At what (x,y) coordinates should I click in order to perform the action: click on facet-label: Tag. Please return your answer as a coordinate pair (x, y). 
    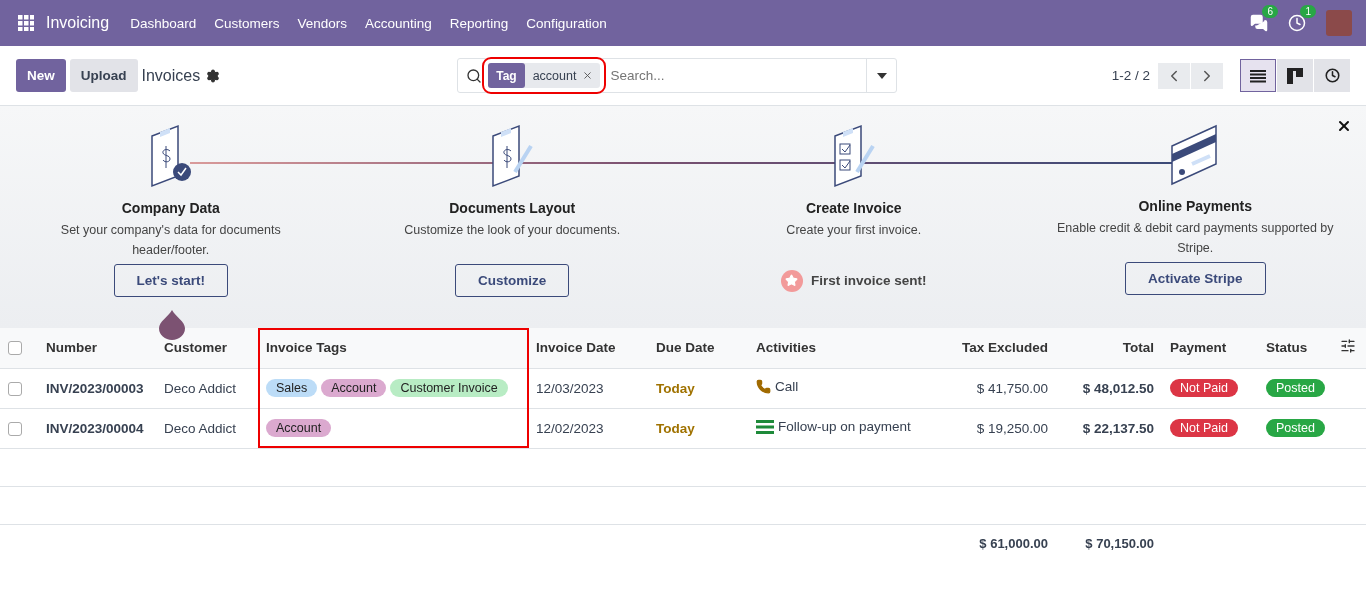
    Looking at the image, I should click on (506, 75).